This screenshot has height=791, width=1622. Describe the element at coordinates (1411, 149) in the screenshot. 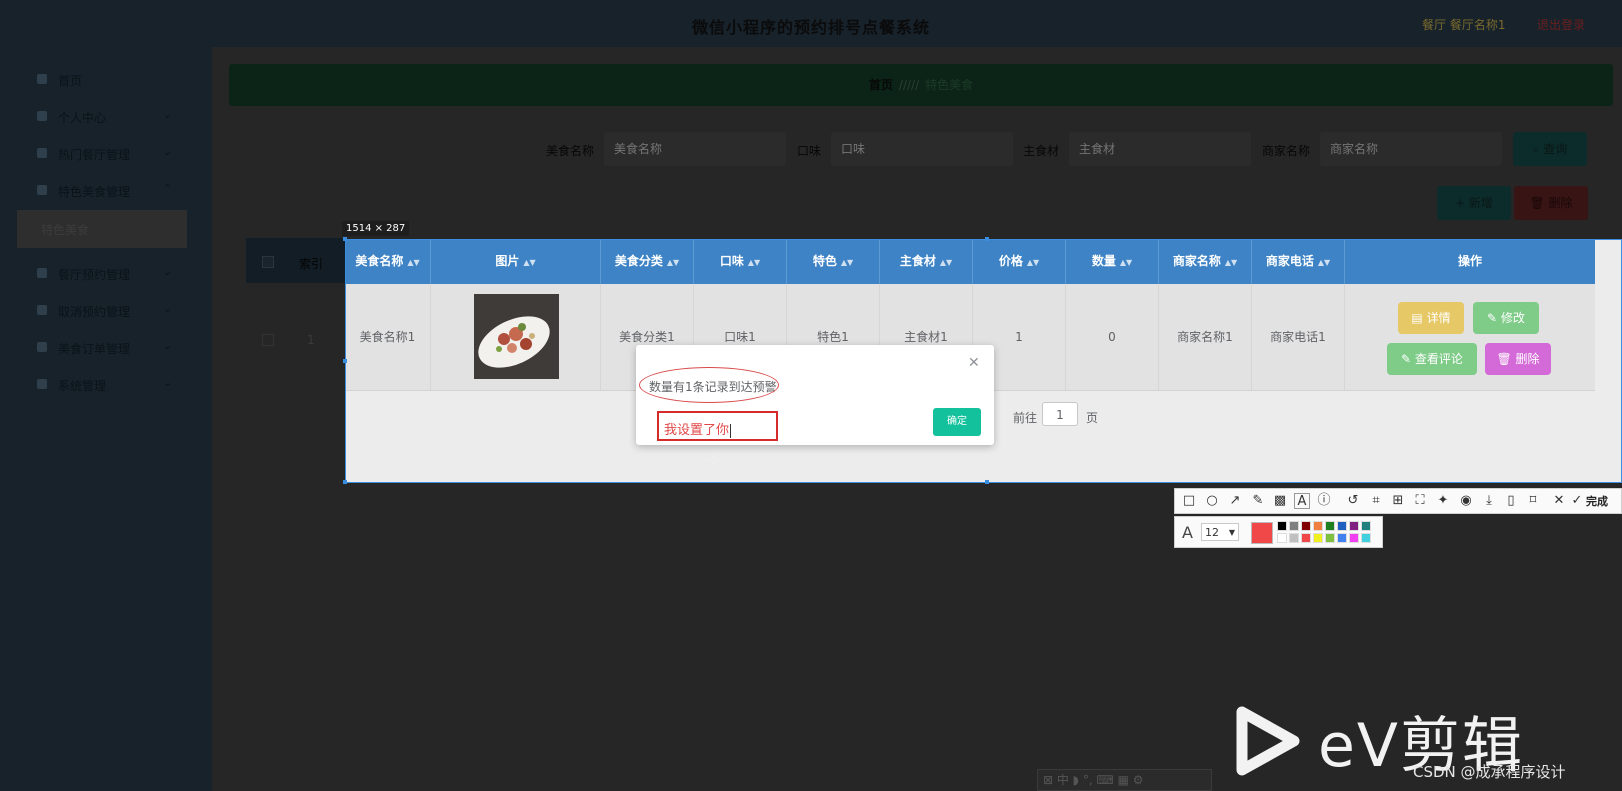

I see `search-input-merchant` at that location.